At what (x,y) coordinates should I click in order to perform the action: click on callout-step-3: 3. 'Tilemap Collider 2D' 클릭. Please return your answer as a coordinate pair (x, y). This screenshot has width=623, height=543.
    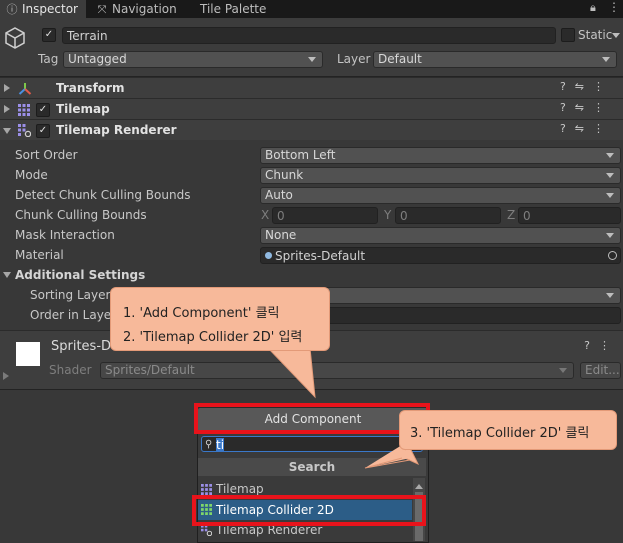
    Looking at the image, I should click on (508, 430).